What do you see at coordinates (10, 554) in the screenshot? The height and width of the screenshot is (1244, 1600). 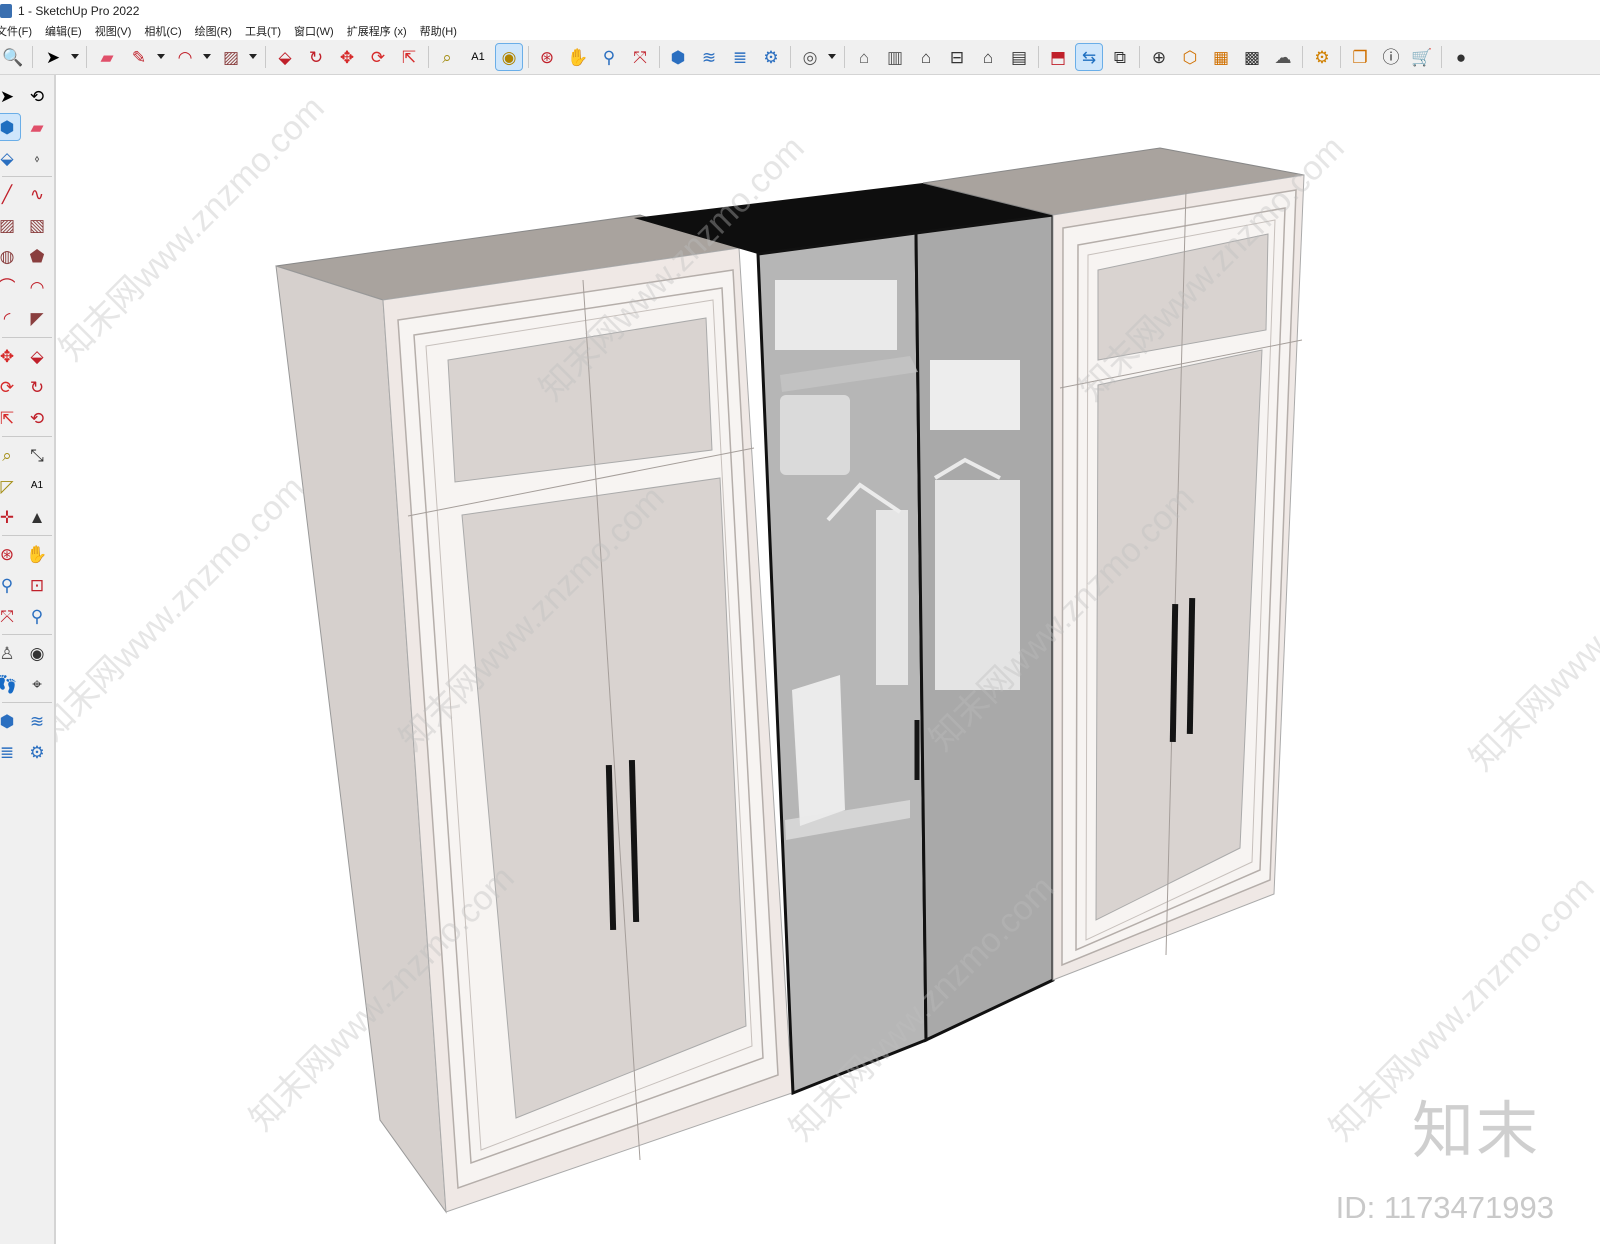 I see `orbit2-icon: ⊛` at bounding box center [10, 554].